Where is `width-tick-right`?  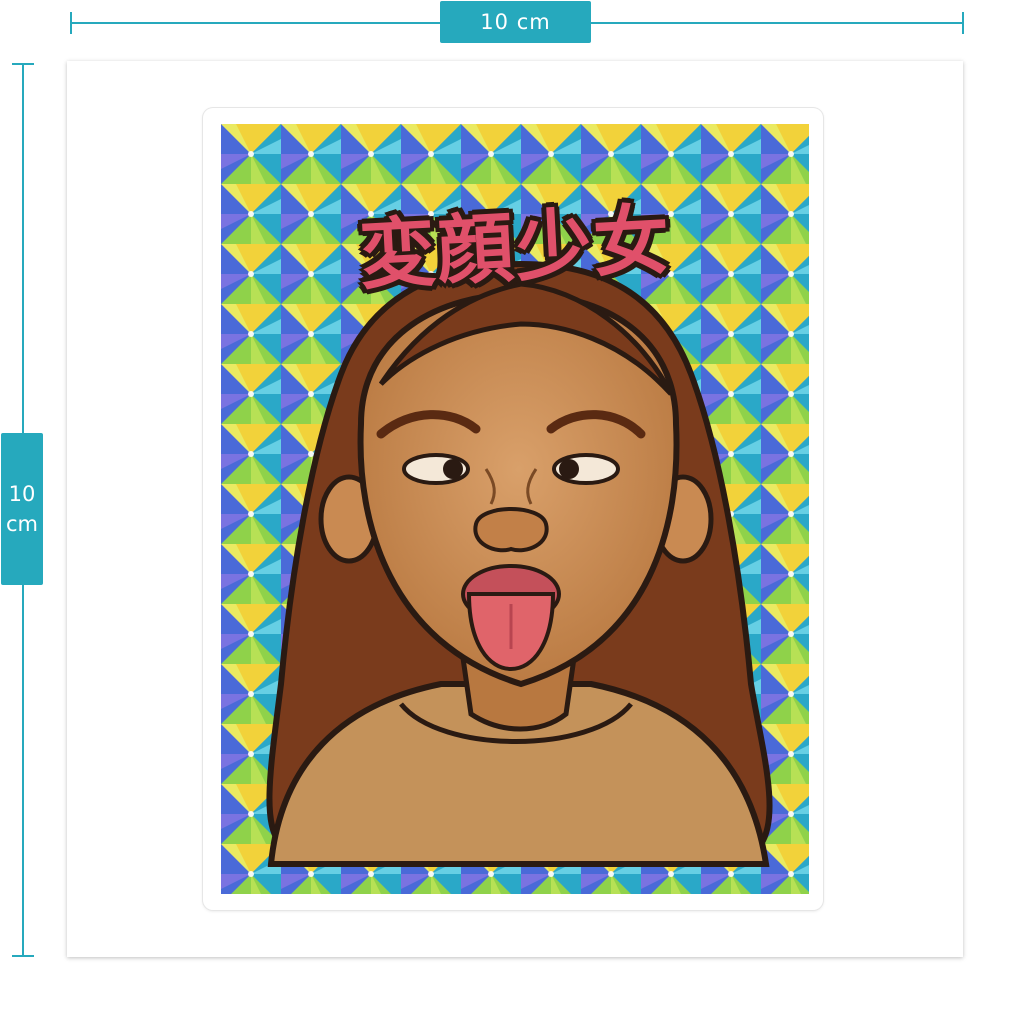
width-tick-right is located at coordinates (963, 23).